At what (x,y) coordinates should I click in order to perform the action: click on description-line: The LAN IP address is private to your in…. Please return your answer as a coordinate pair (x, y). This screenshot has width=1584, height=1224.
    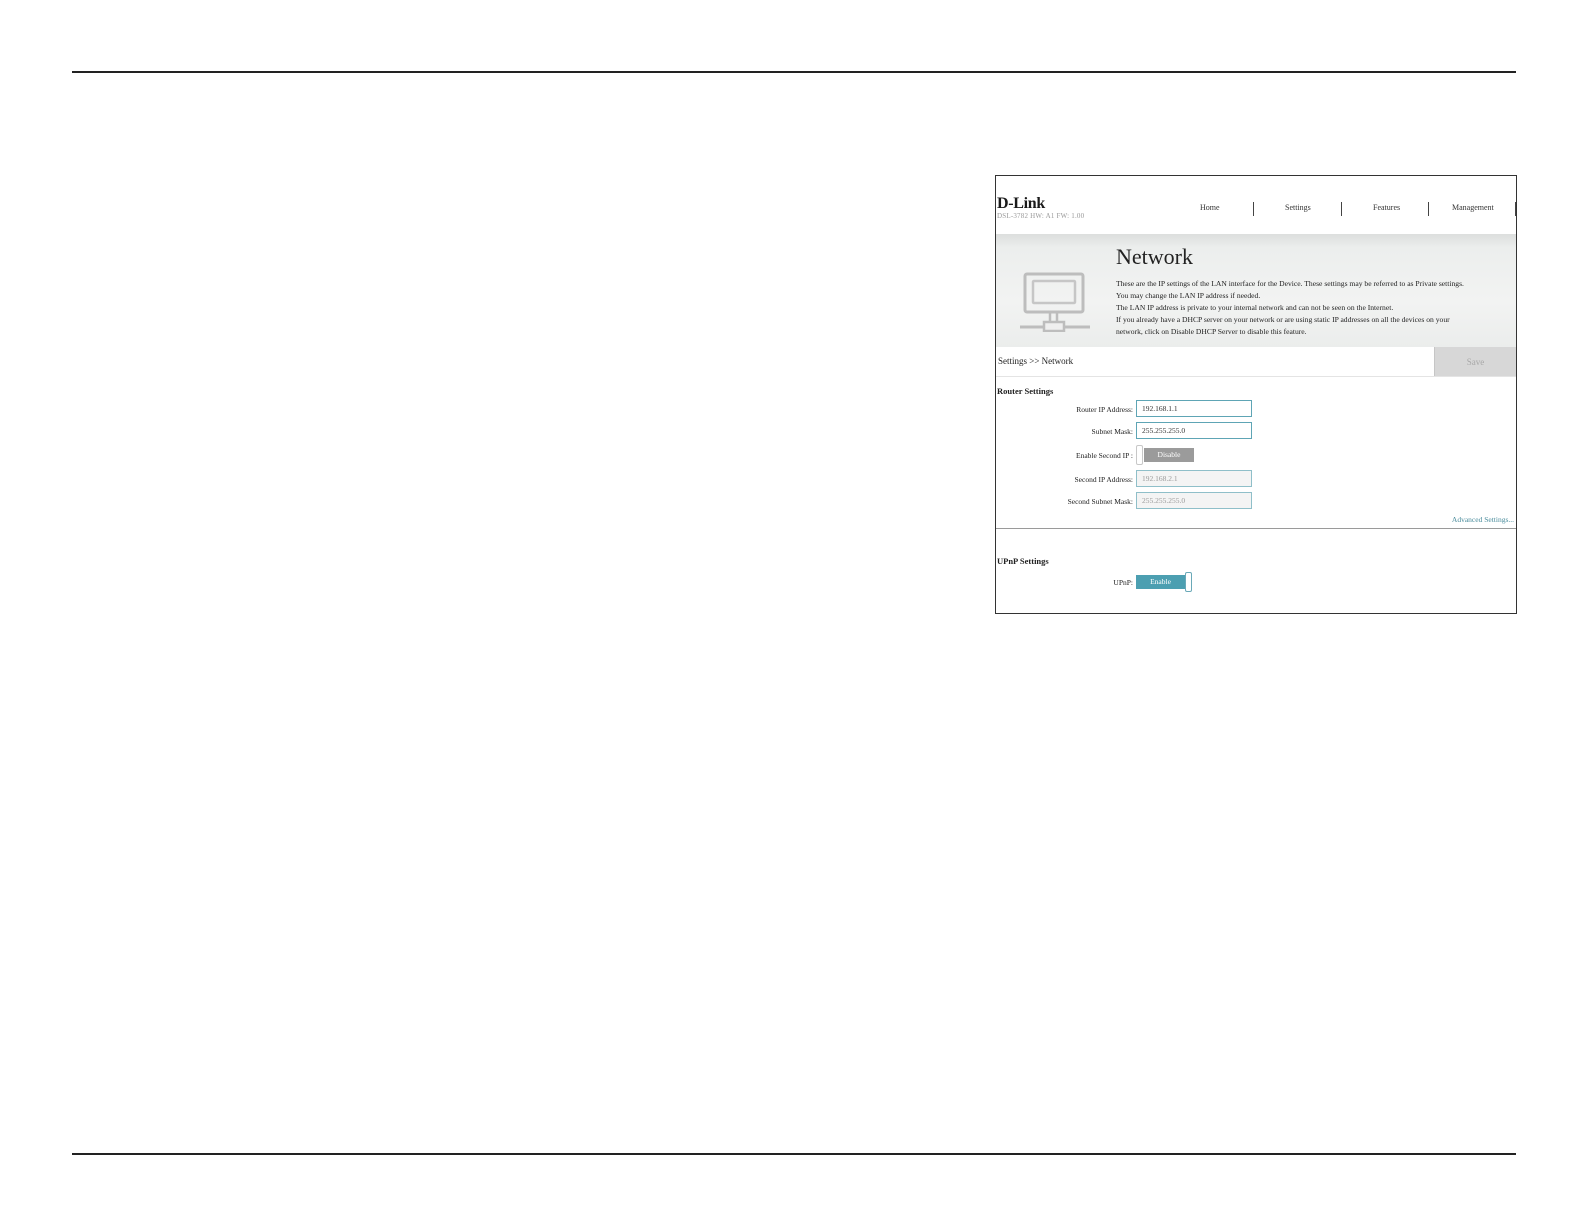
    Looking at the image, I should click on (1255, 307).